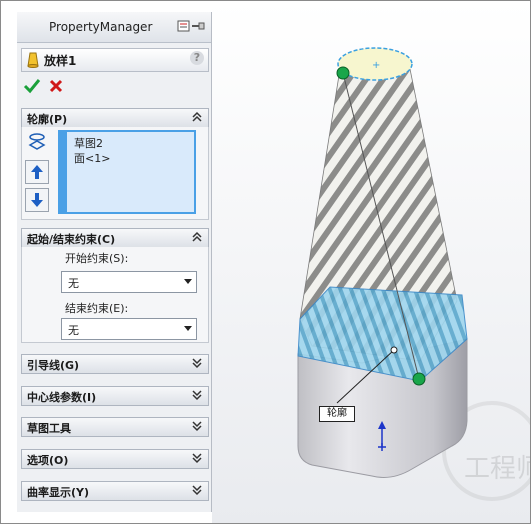 The width and height of the screenshot is (531, 524). Describe the element at coordinates (127, 172) in the screenshot. I see `profile-list: 草图2 面<1>` at that location.